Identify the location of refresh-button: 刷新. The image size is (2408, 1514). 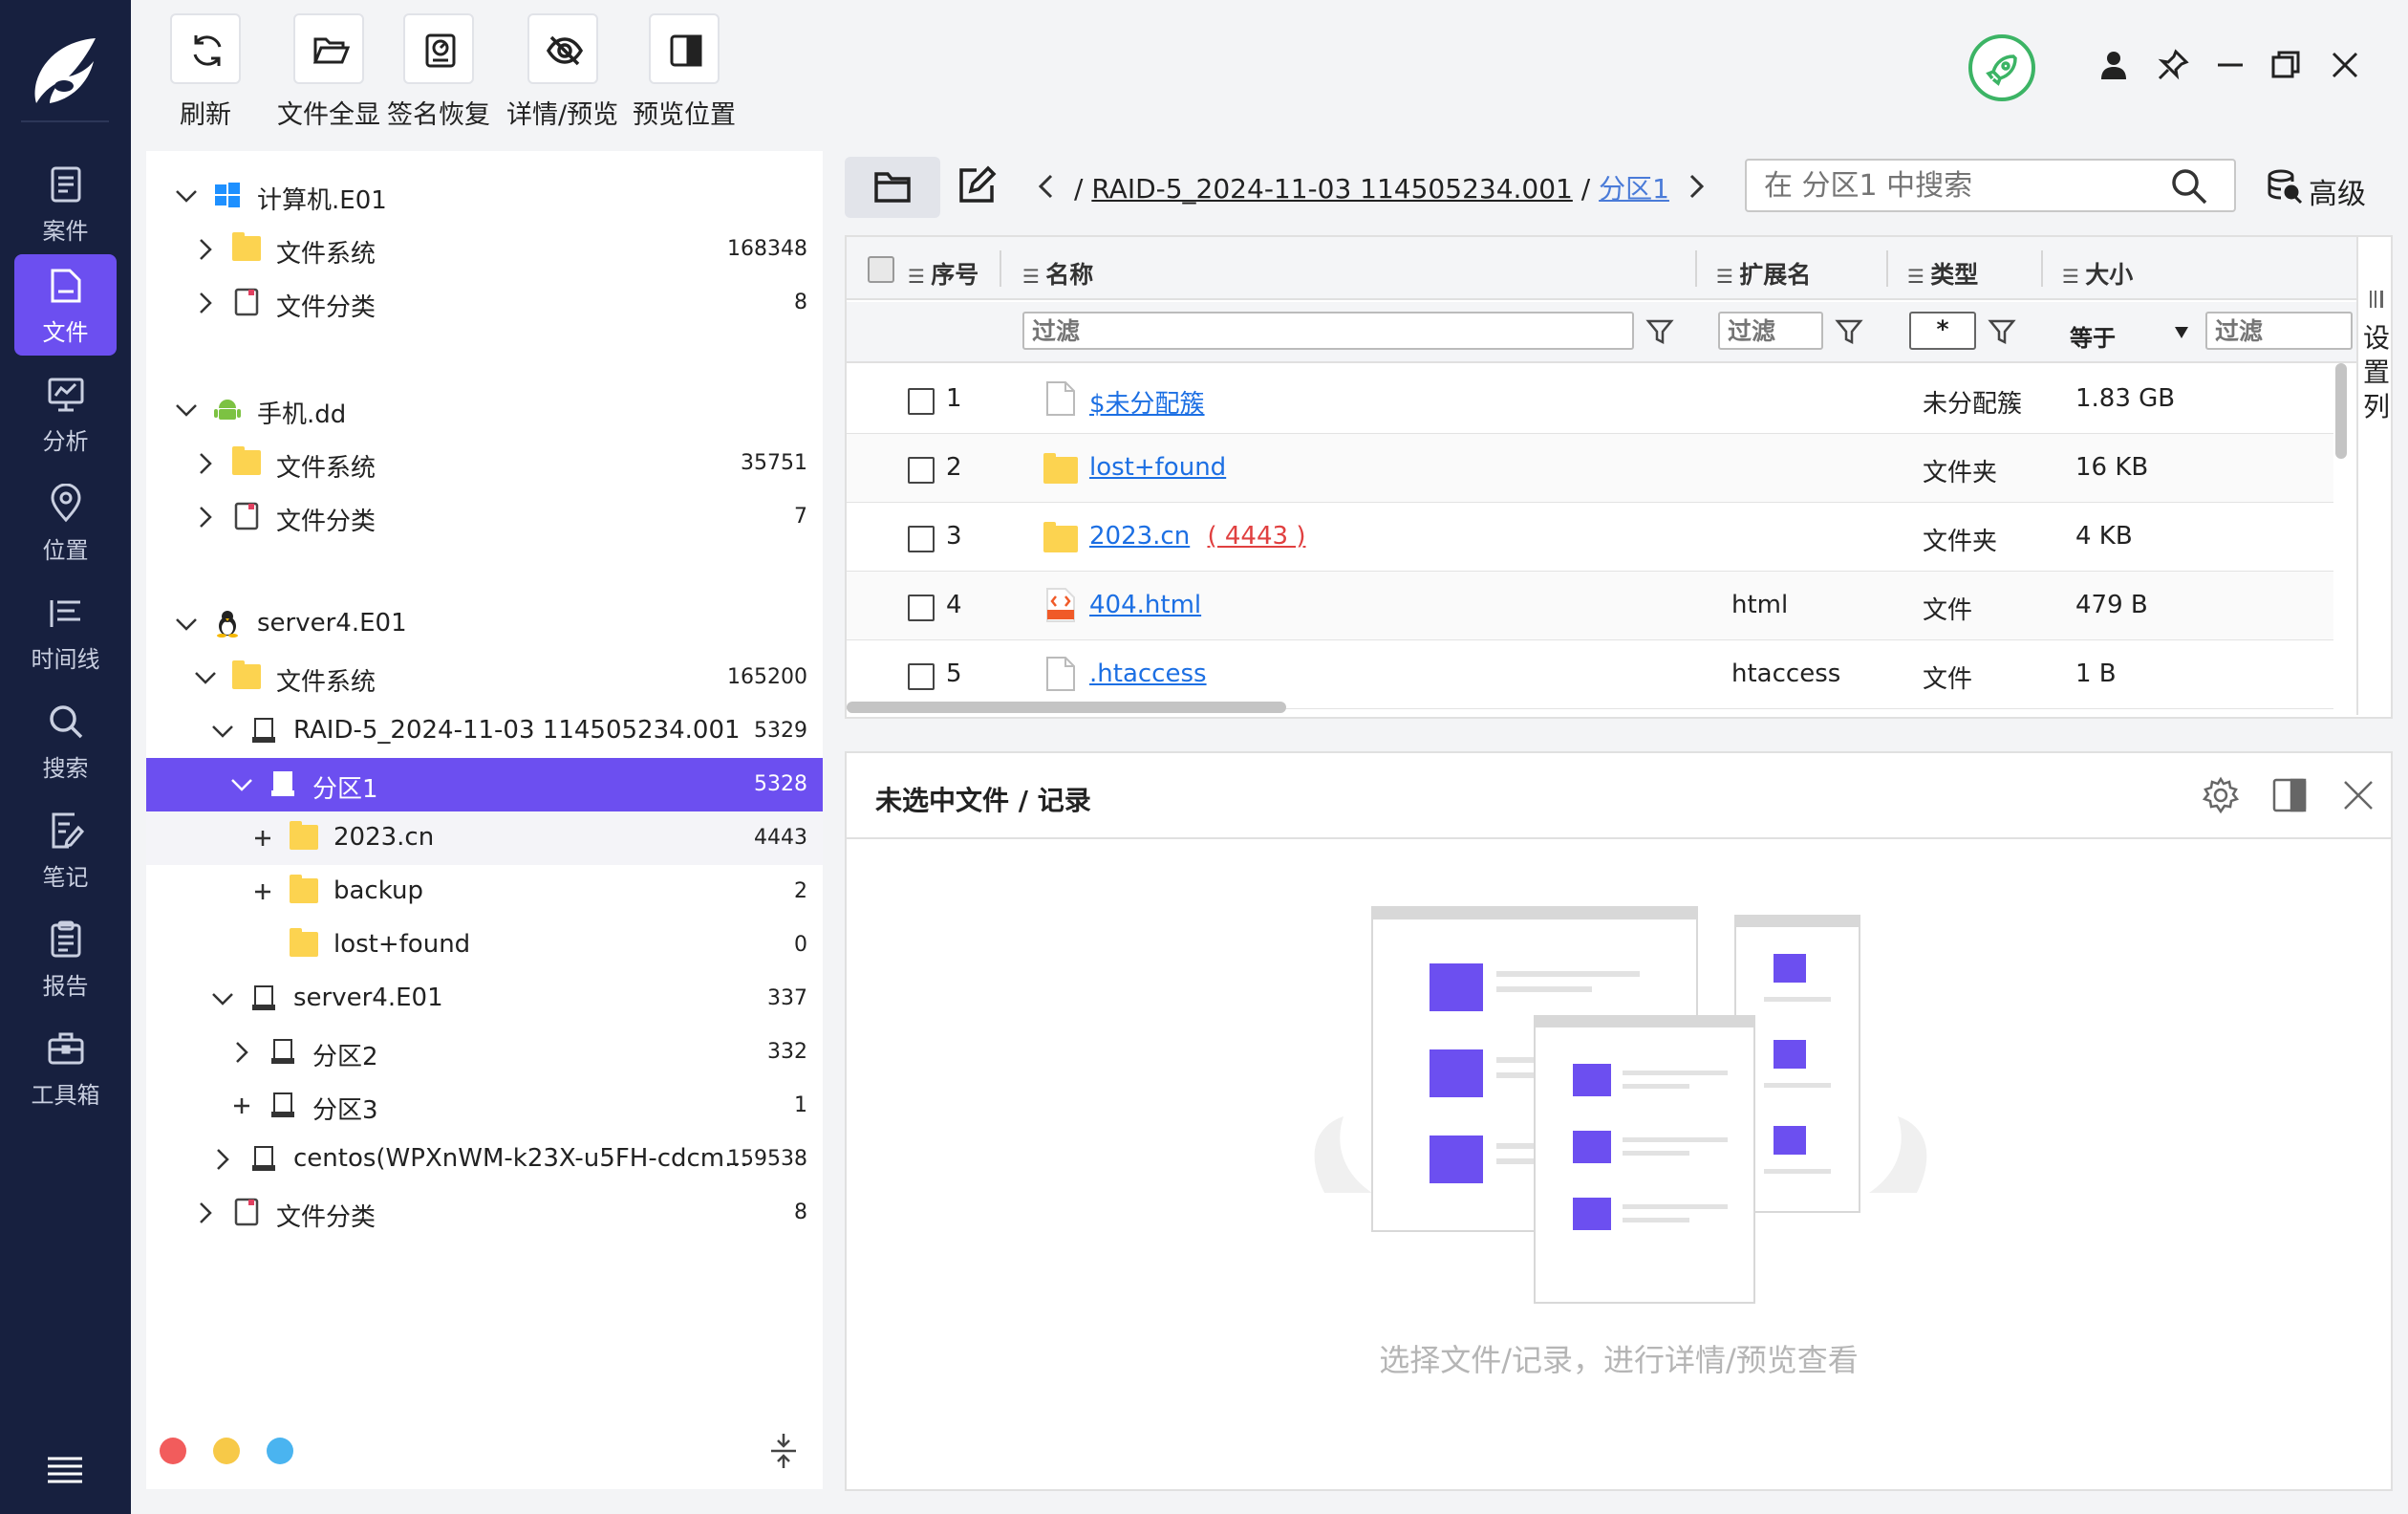
(206, 72).